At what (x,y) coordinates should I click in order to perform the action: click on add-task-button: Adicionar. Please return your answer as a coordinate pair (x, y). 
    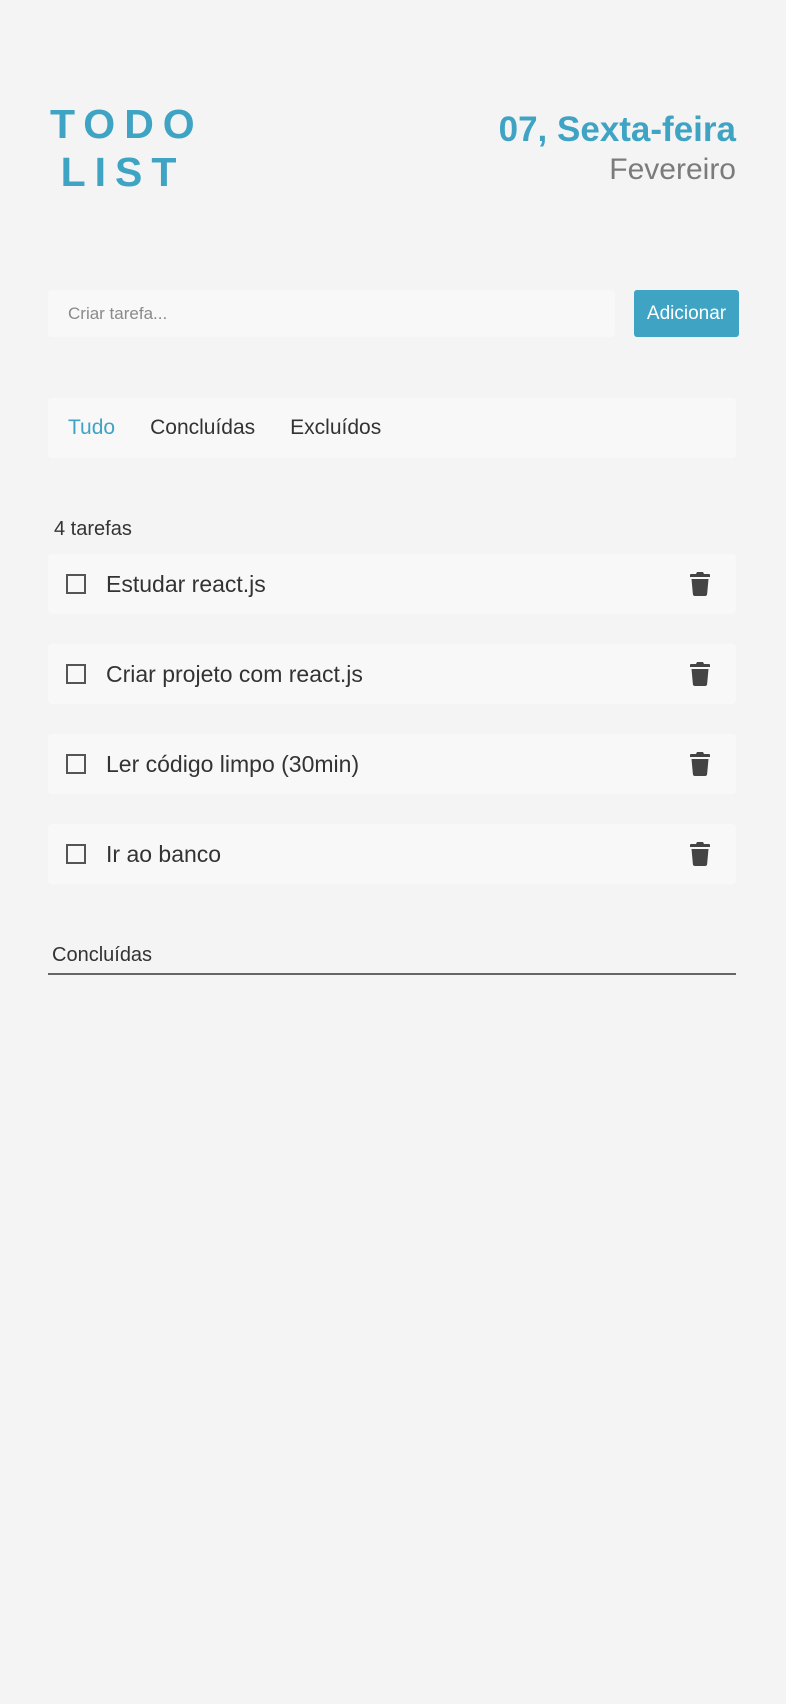
    Looking at the image, I should click on (686, 313).